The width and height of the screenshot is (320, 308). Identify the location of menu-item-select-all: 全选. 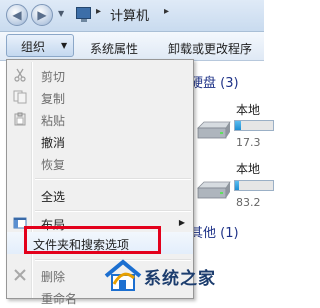
(100, 195).